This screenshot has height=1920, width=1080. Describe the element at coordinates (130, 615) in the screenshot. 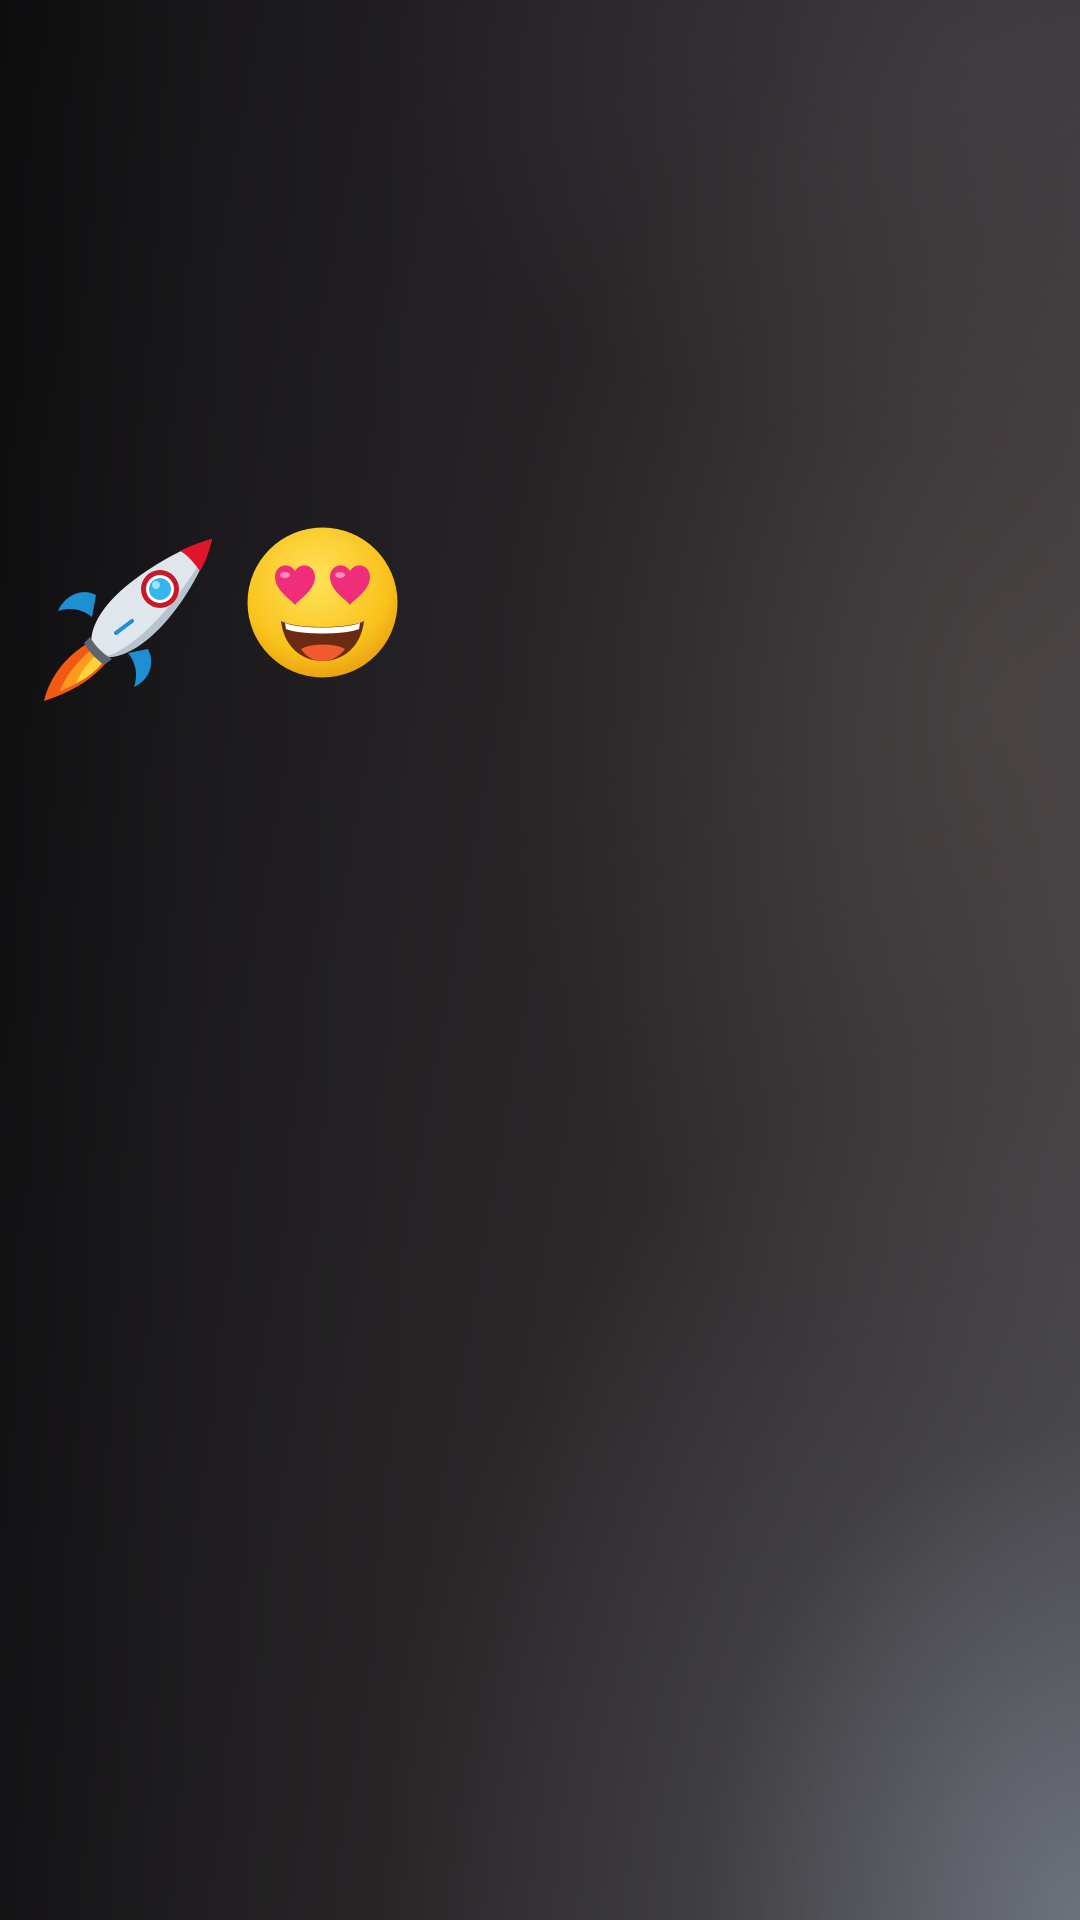

I see `rocket-icon` at that location.